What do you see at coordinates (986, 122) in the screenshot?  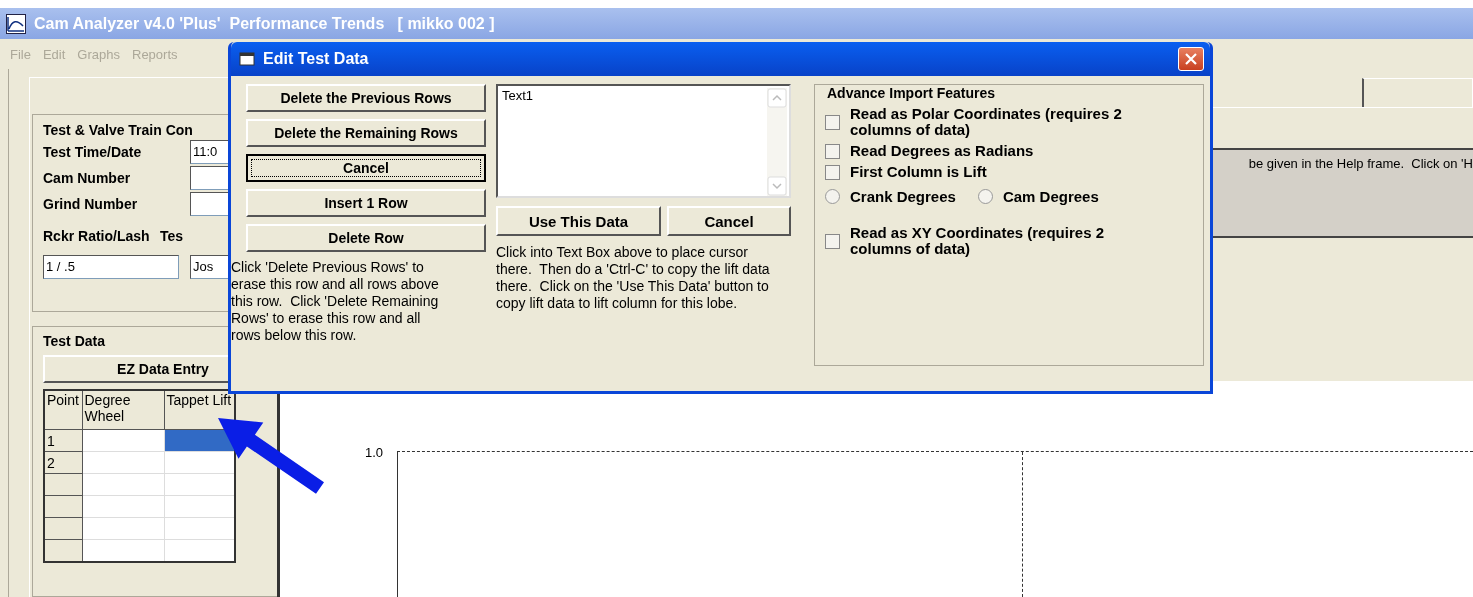 I see `checkbox-label: Read as Polar Coordinates (requires 2 columns of data)` at bounding box center [986, 122].